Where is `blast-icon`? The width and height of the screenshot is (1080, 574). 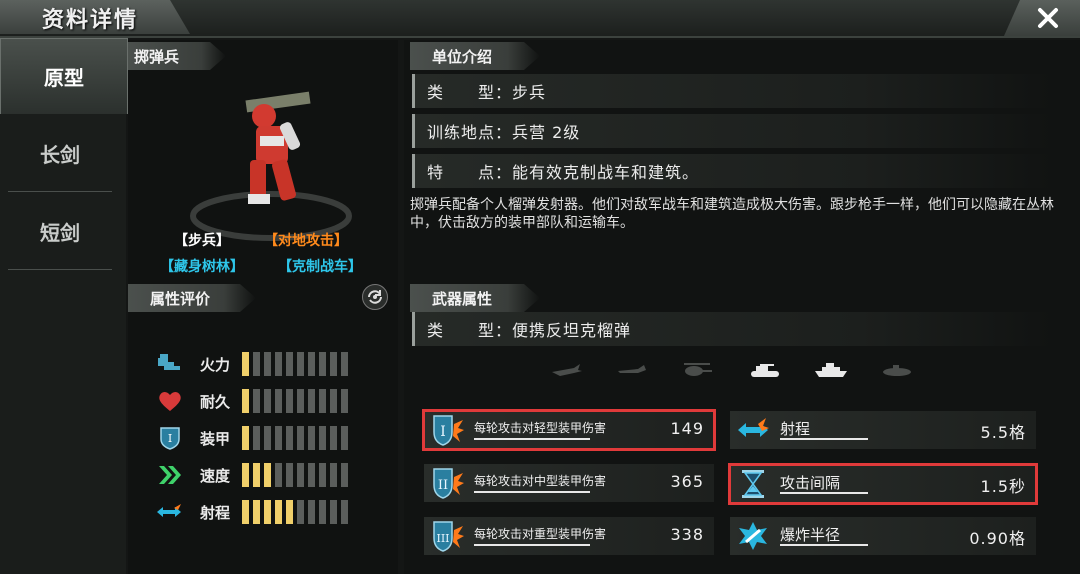
blast-icon is located at coordinates (753, 536).